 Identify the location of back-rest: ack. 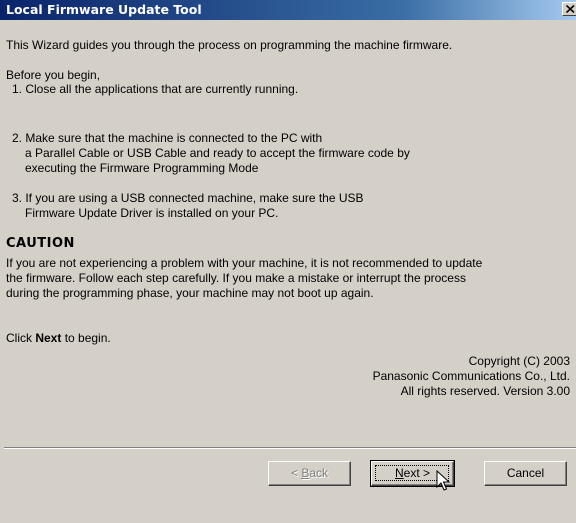
(319, 473).